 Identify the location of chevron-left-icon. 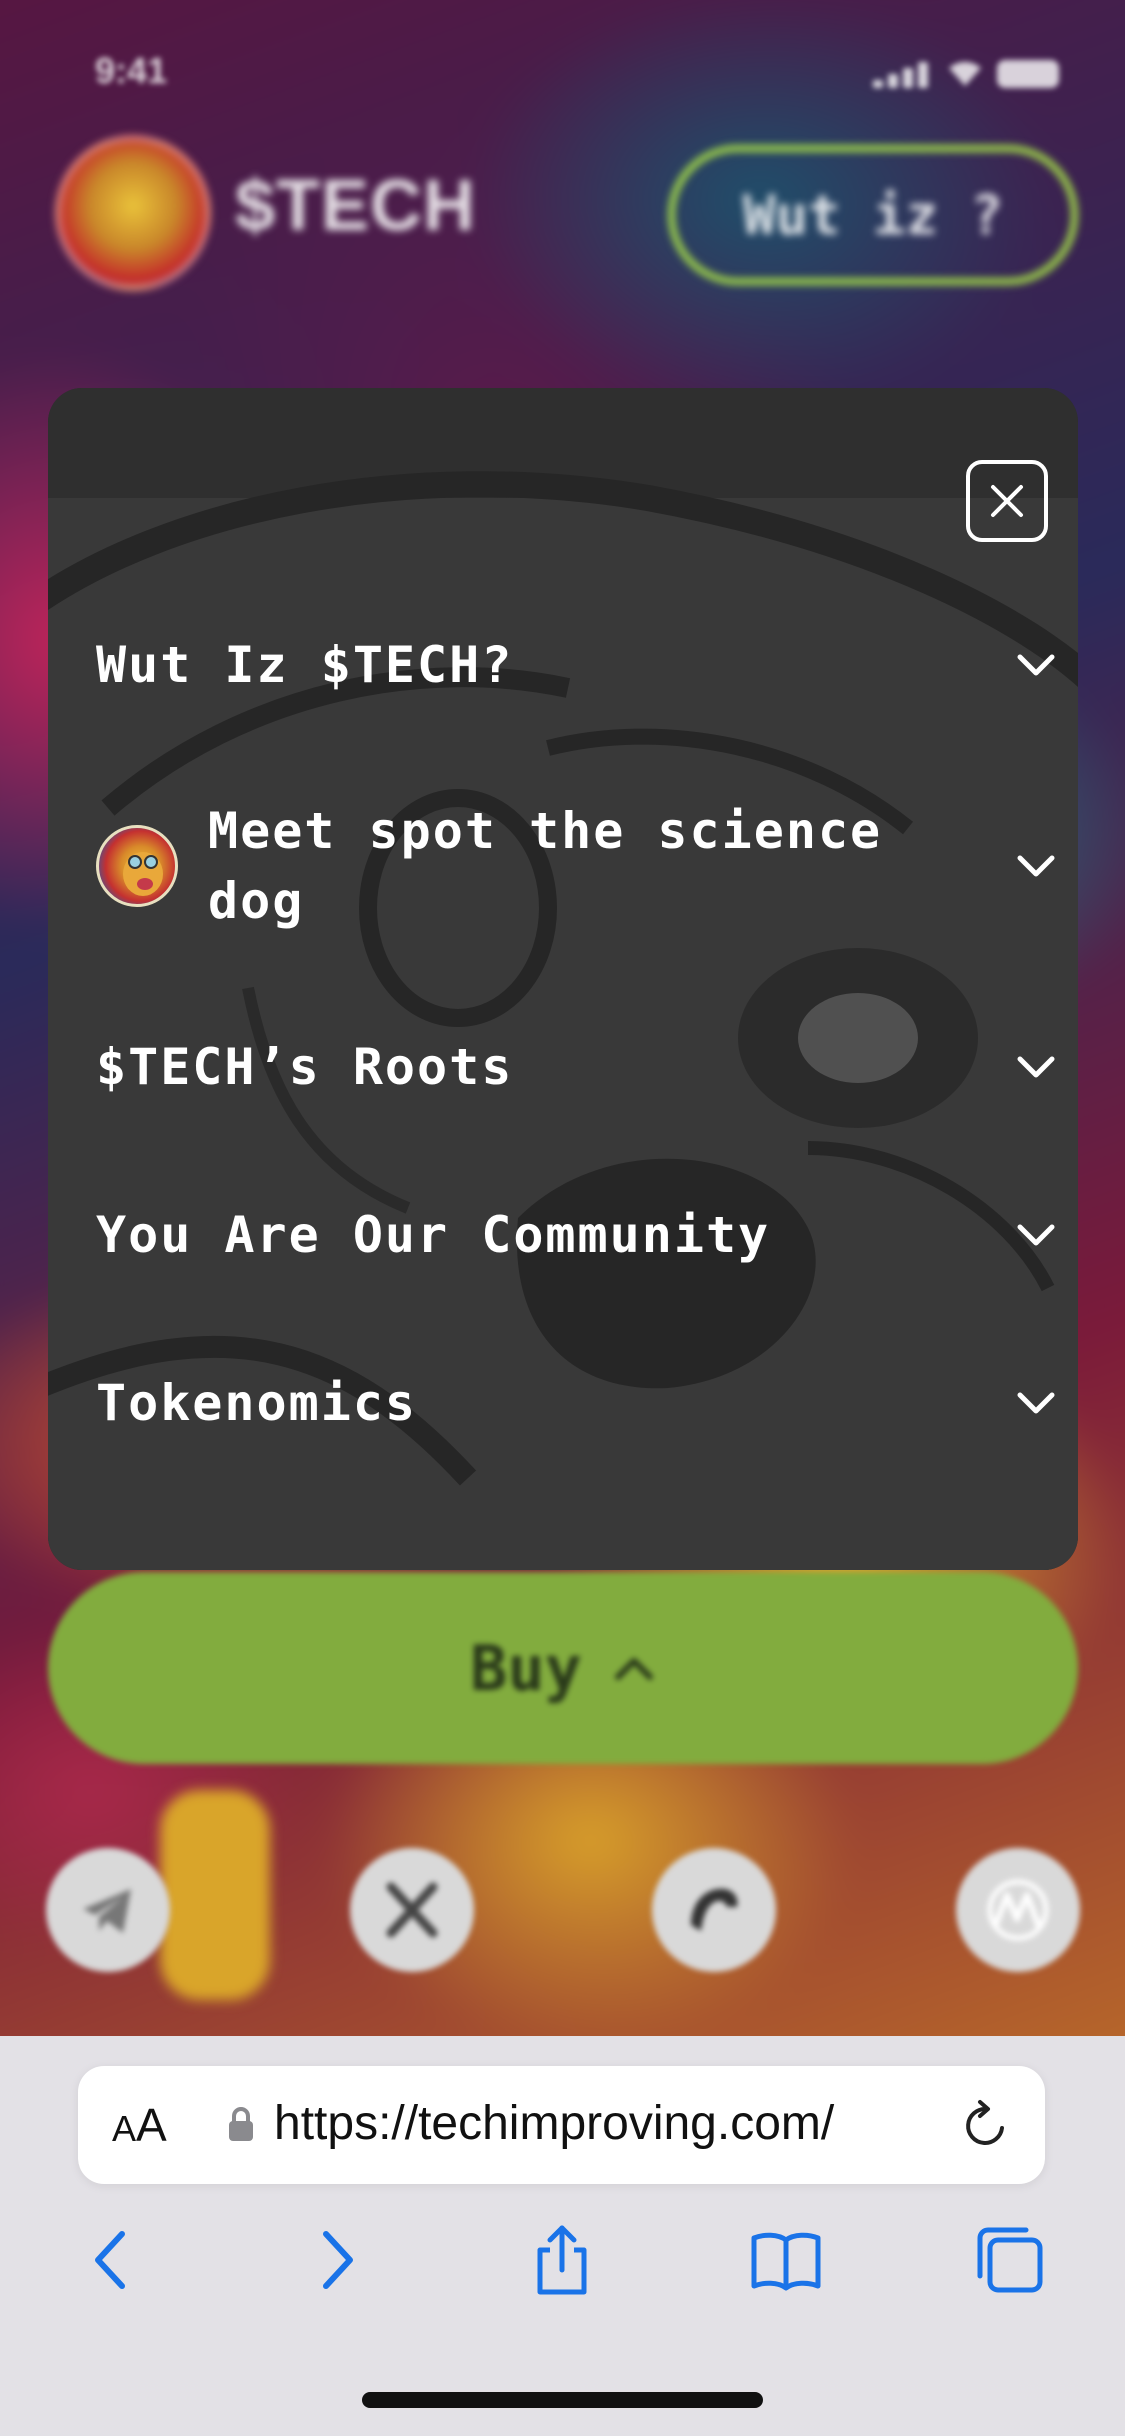
(110, 2260).